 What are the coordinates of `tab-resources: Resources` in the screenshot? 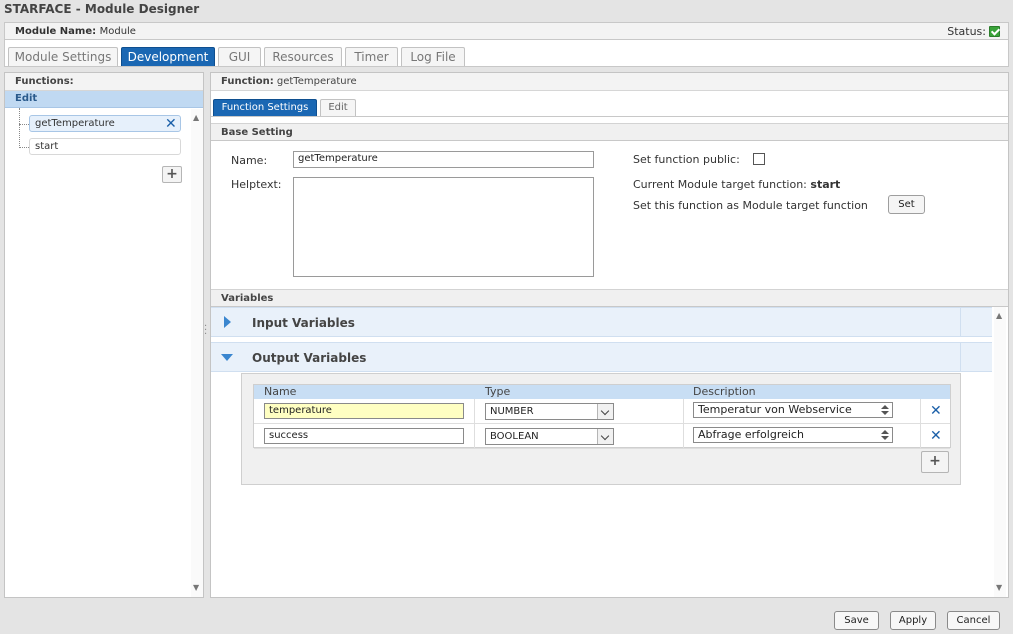 It's located at (303, 56).